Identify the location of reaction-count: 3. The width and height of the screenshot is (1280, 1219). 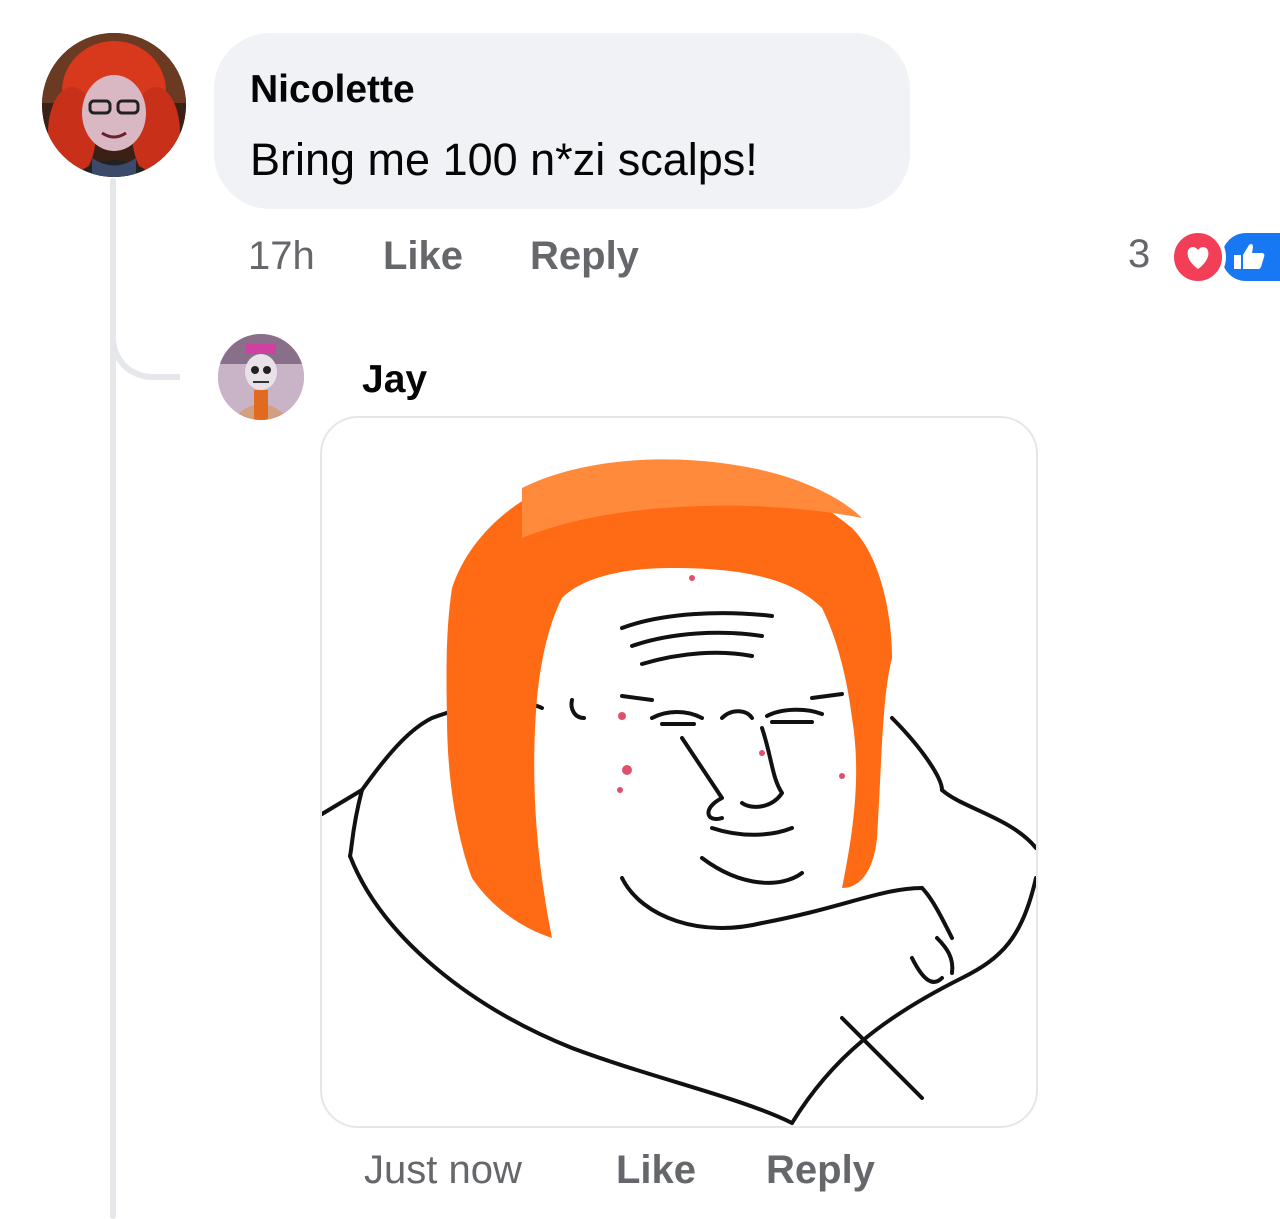
(1139, 254).